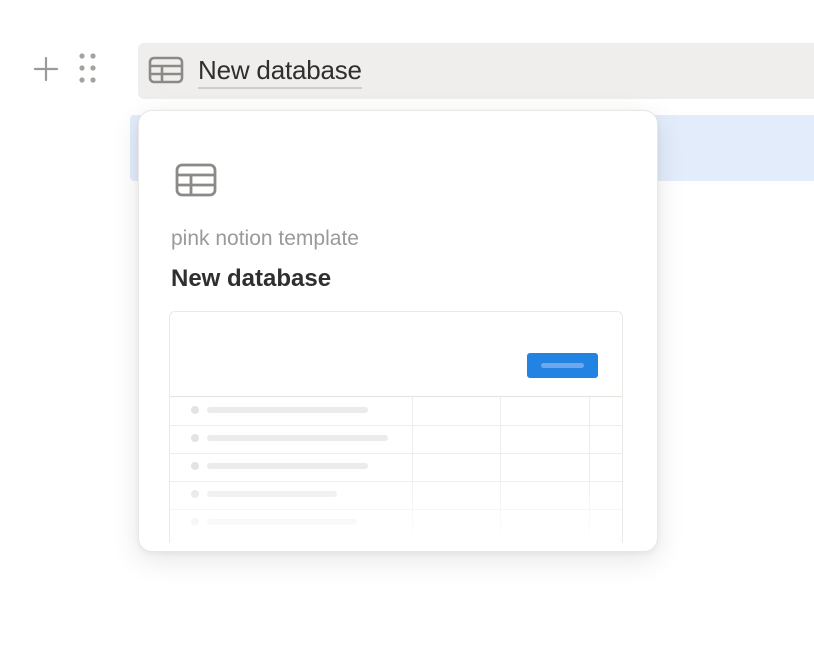  Describe the element at coordinates (265, 238) in the screenshot. I see `popup-breadcrumb: pink notion template` at that location.